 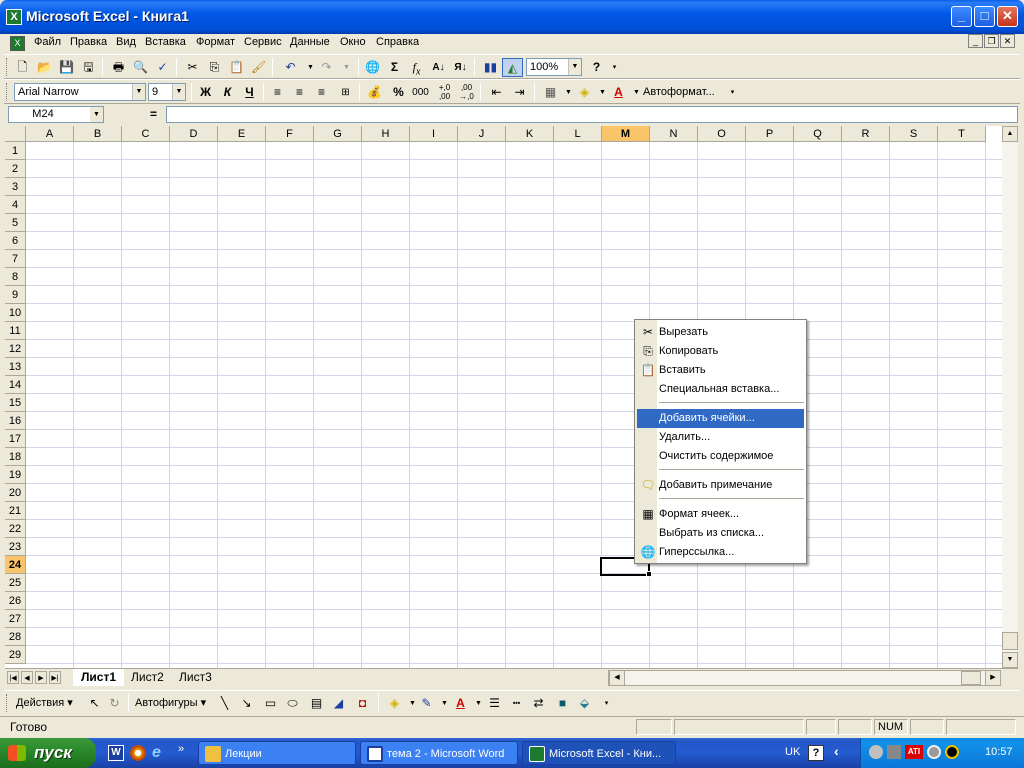 What do you see at coordinates (15, 511) in the screenshot?
I see `row-header: 21` at bounding box center [15, 511].